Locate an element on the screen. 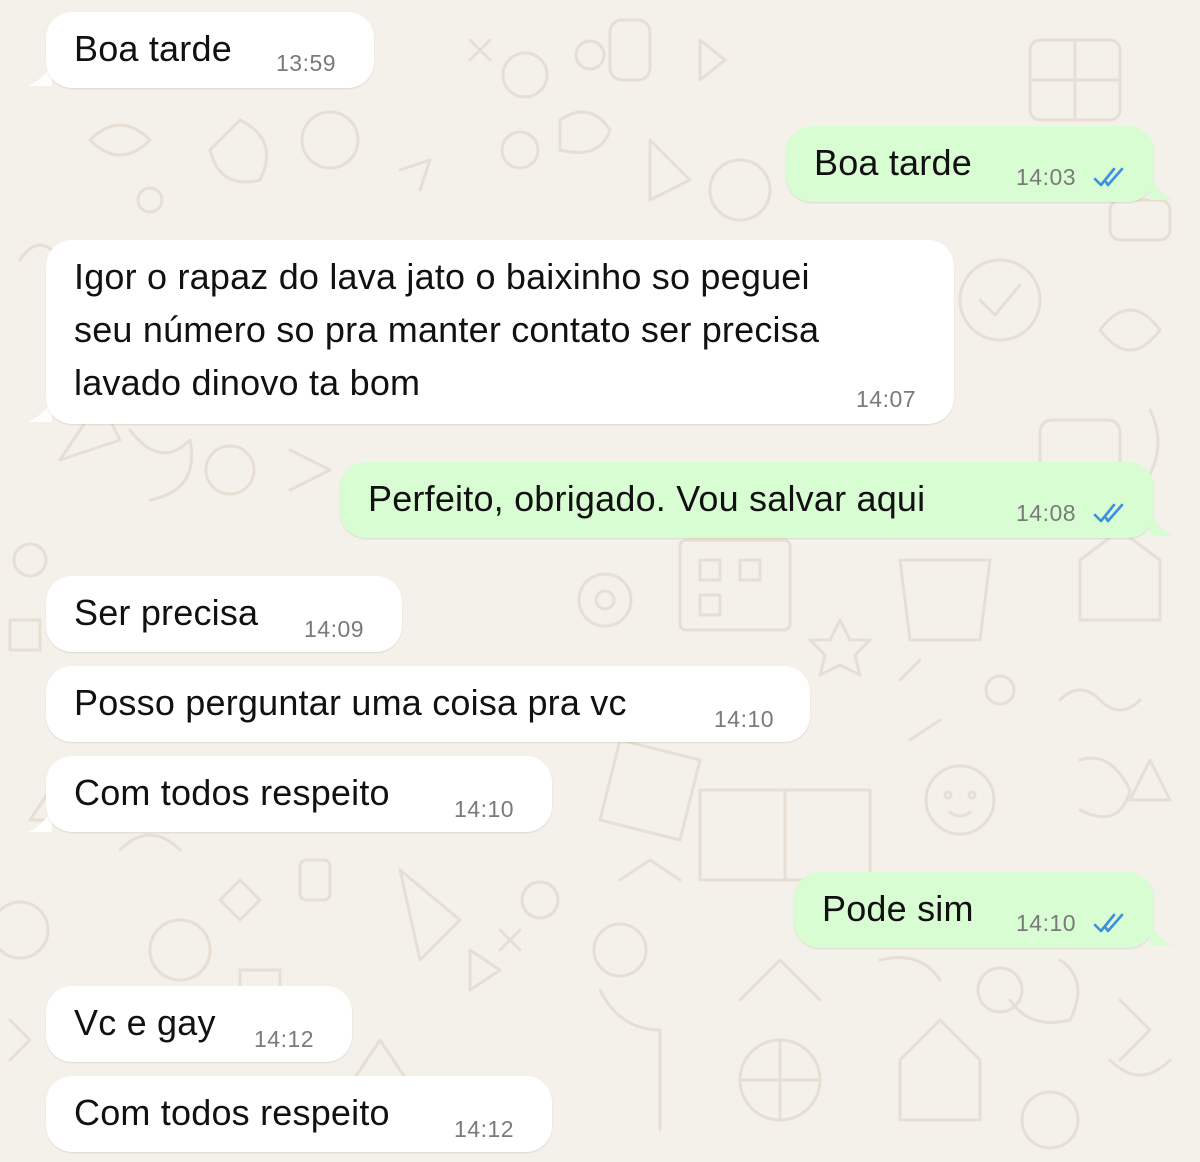  message-text: Perfeito, obrigado. Vou salvar aqui is located at coordinates (647, 498).